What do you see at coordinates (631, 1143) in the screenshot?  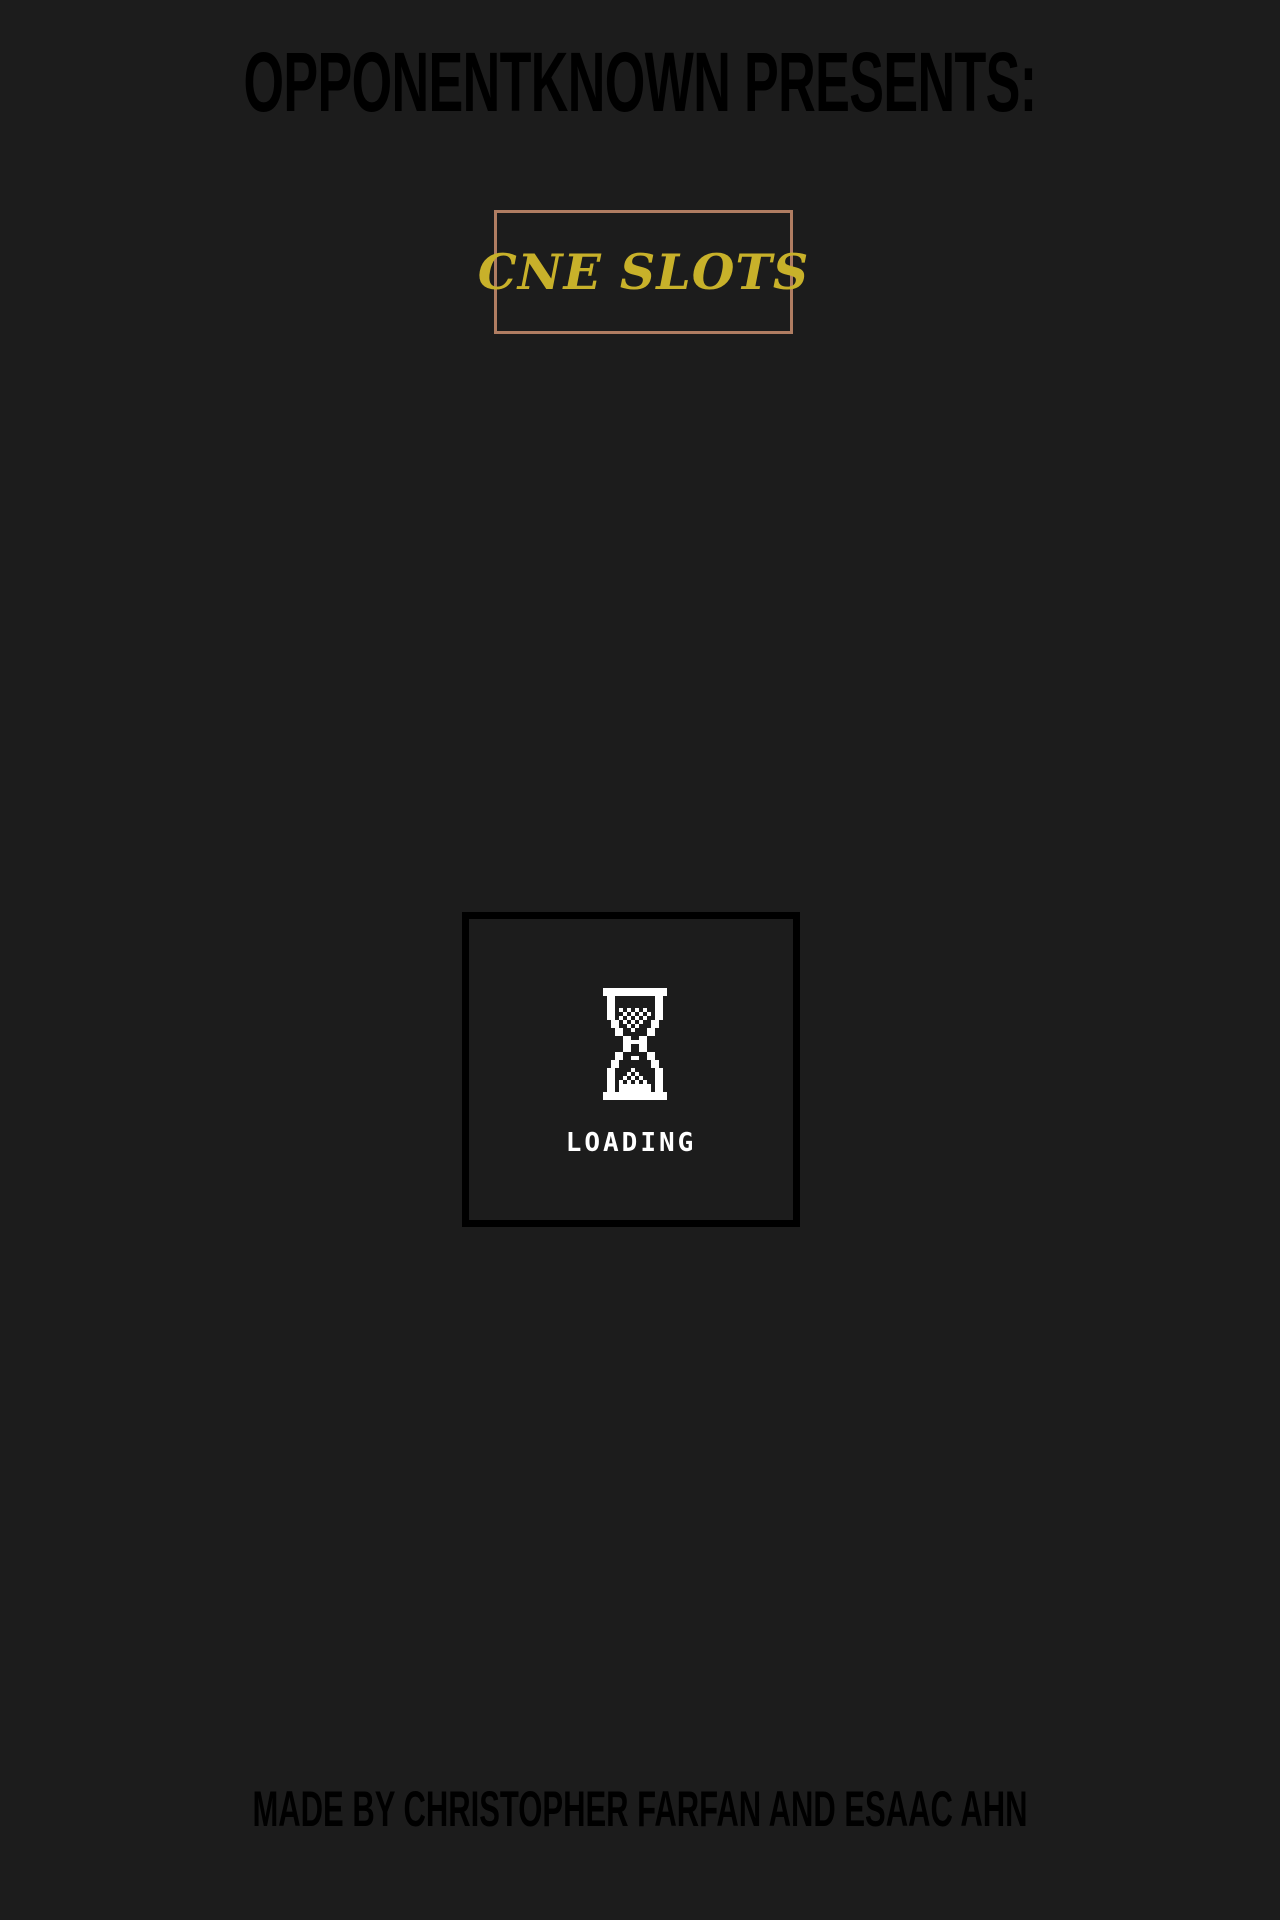 I see `loading-label: LOADING` at bounding box center [631, 1143].